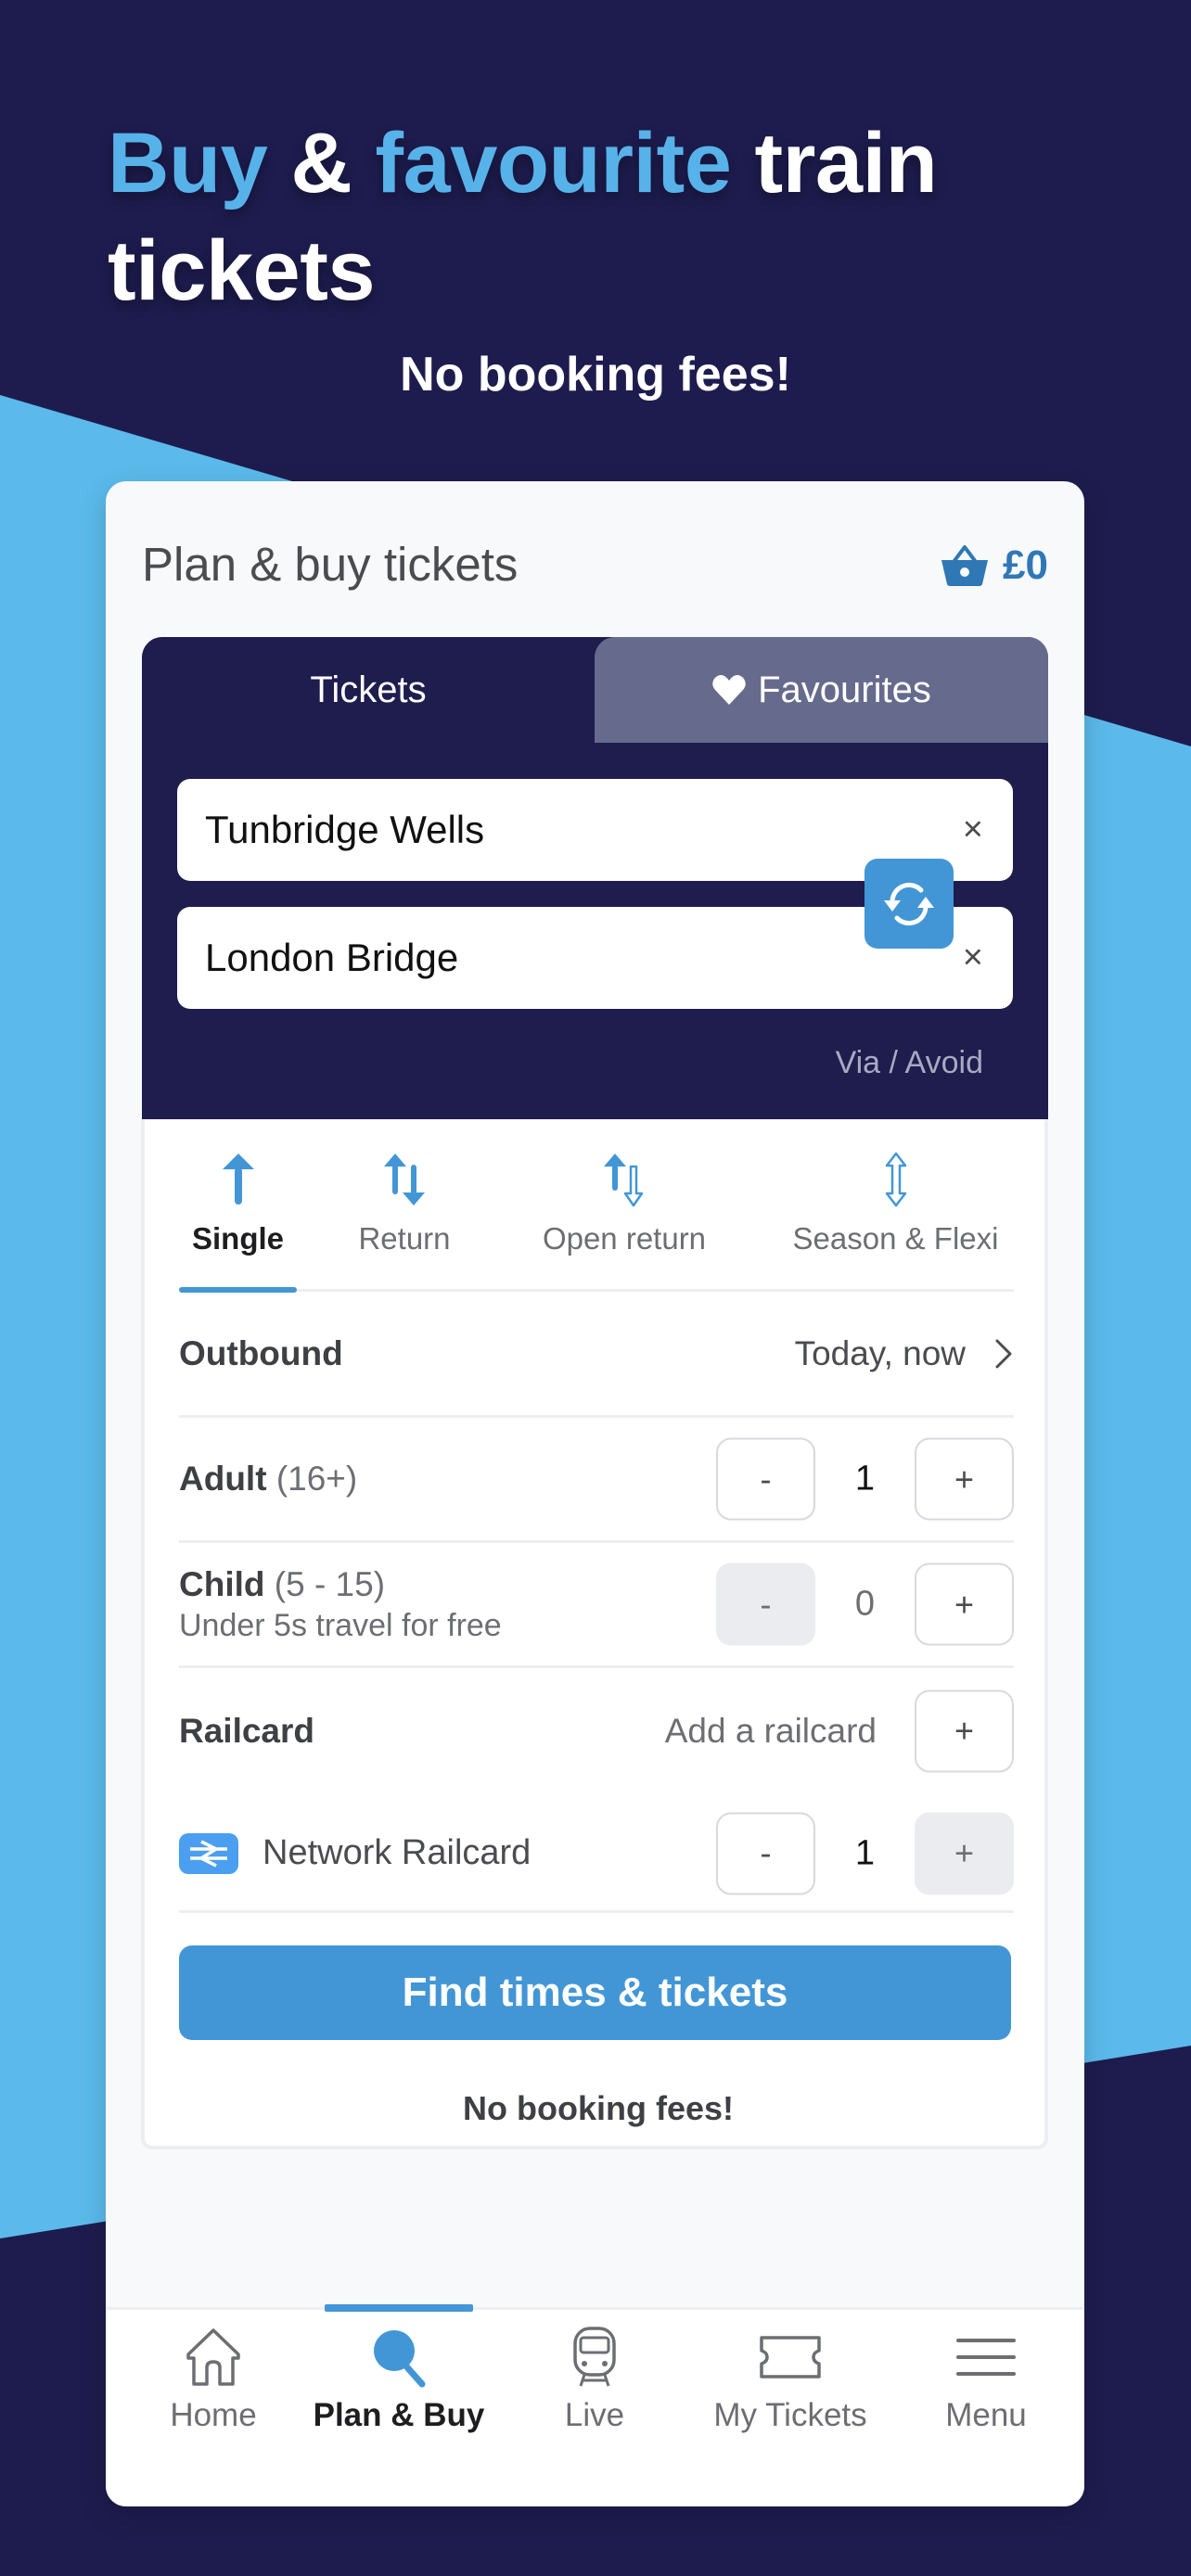 This screenshot has width=1191, height=2576. I want to click on railcard-stepper: - 1 +, so click(865, 1853).